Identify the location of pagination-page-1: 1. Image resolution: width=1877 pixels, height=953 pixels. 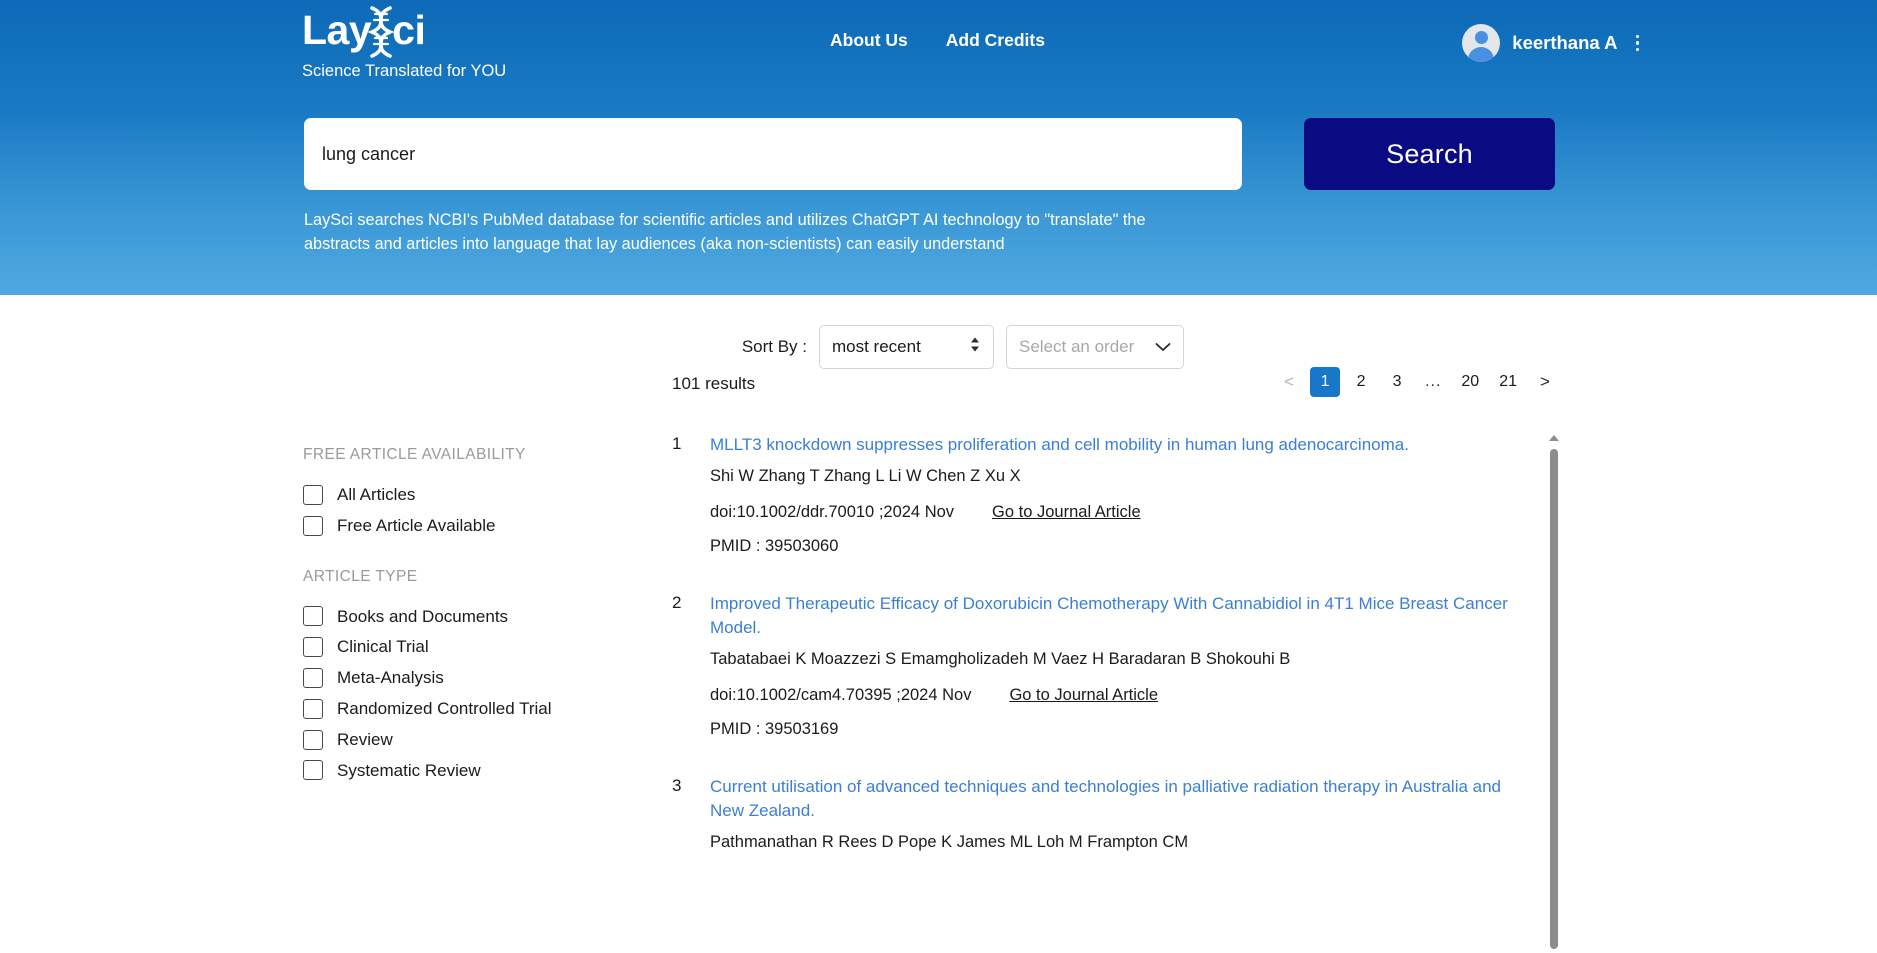
(1325, 382).